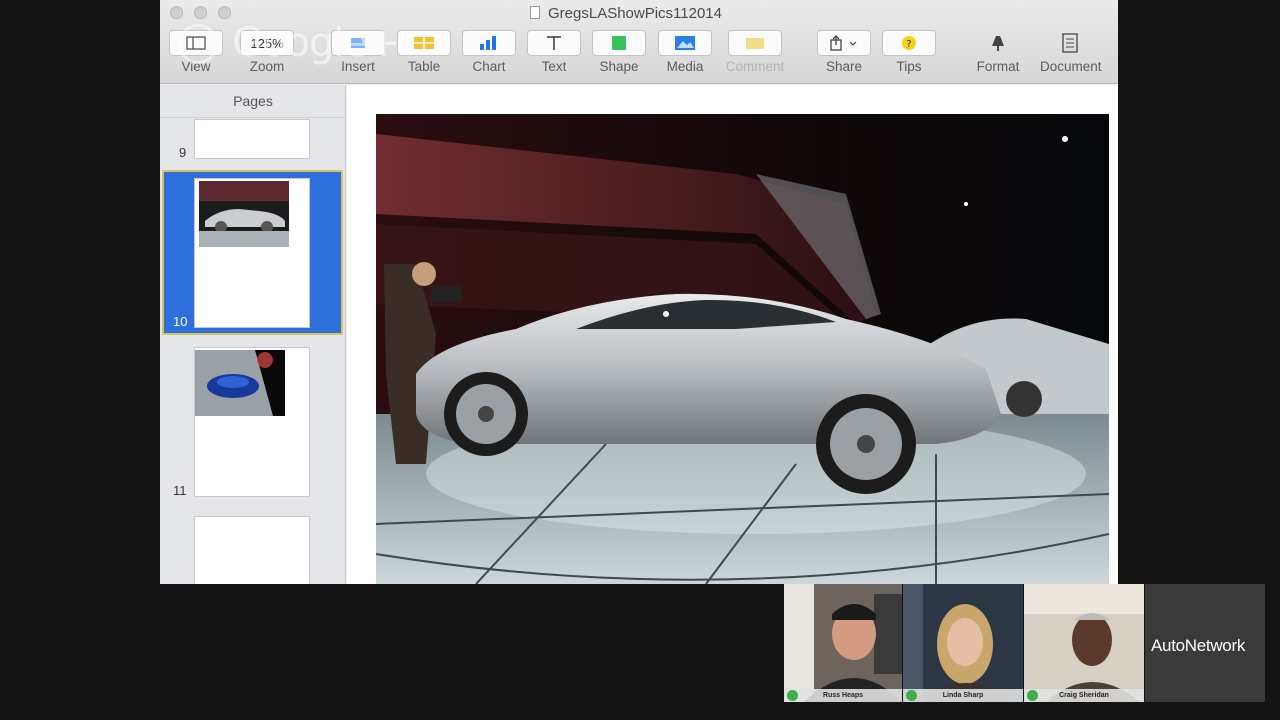 This screenshot has height=720, width=1280. What do you see at coordinates (843, 695) in the screenshot?
I see `participant-1-name: Russ Heaps` at bounding box center [843, 695].